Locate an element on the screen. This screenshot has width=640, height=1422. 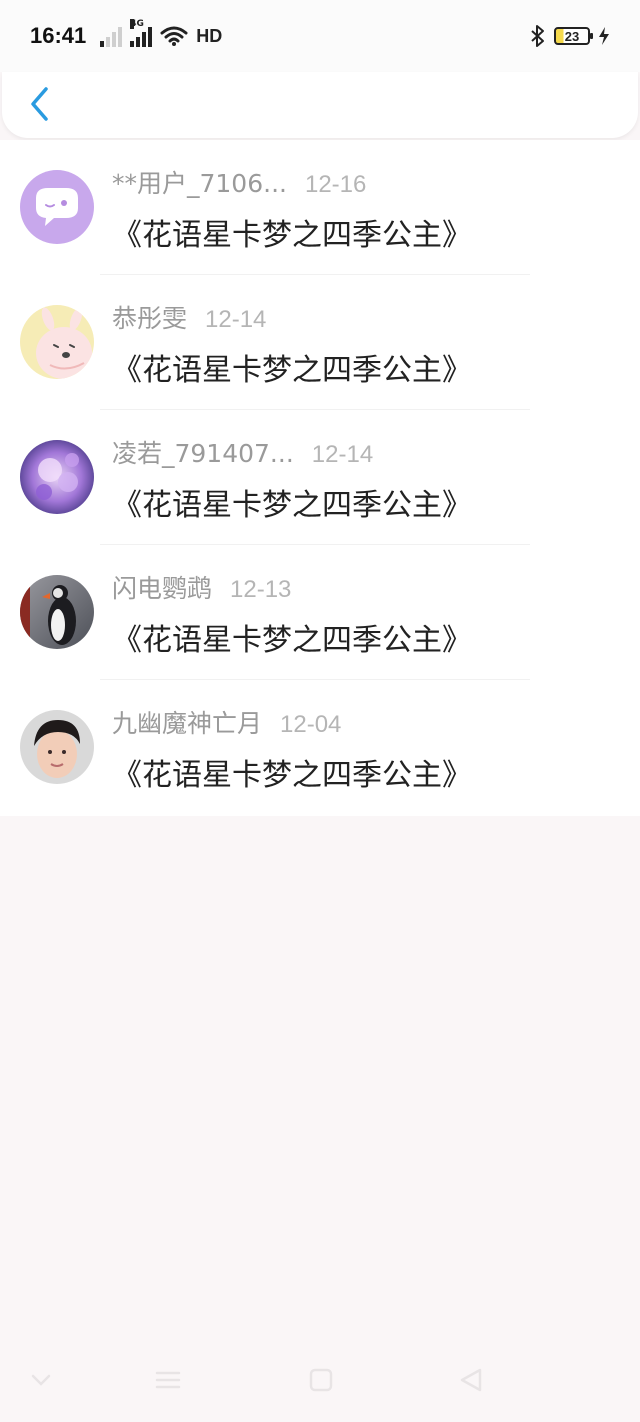
menu-icon is located at coordinates (168, 1380).